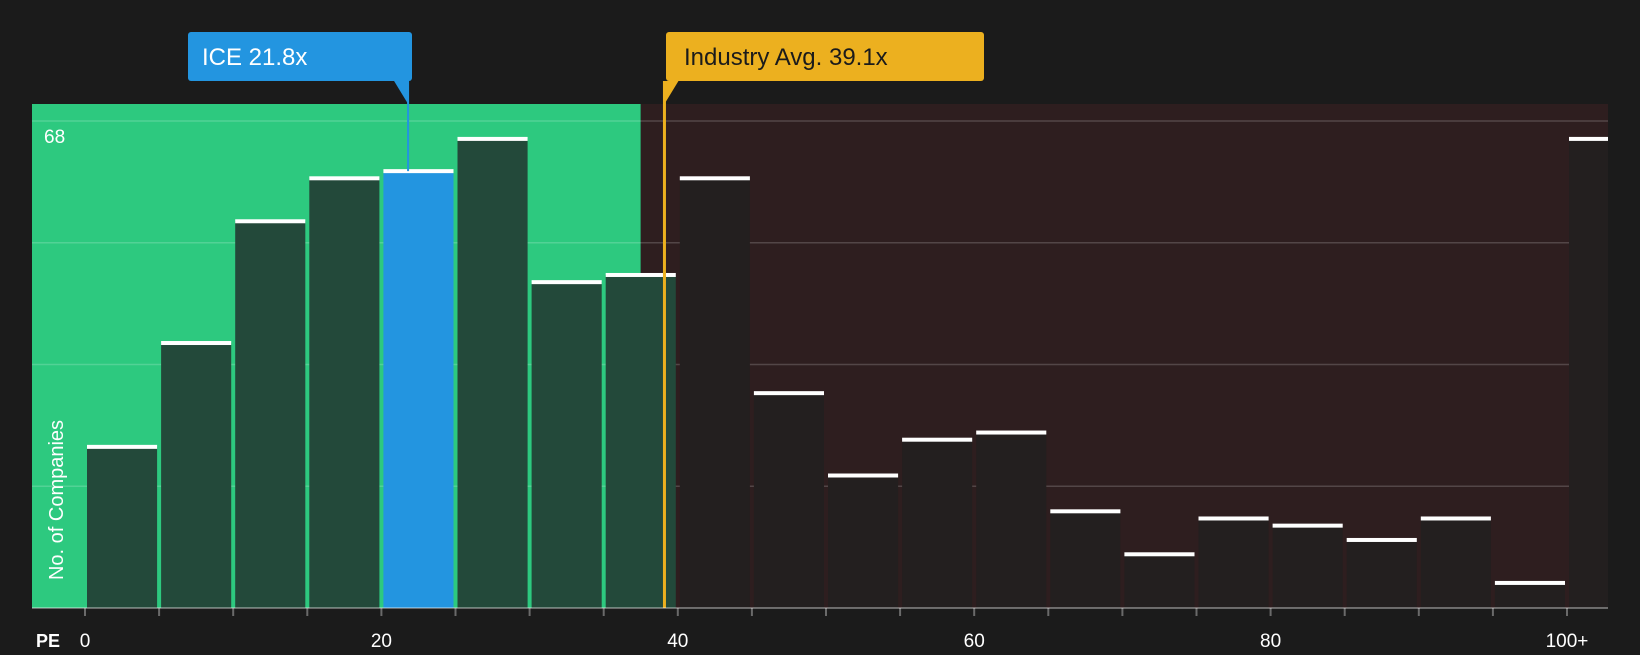 This screenshot has height=655, width=1640. Describe the element at coordinates (677, 640) in the screenshot. I see `x-tick-label-40: 40` at that location.